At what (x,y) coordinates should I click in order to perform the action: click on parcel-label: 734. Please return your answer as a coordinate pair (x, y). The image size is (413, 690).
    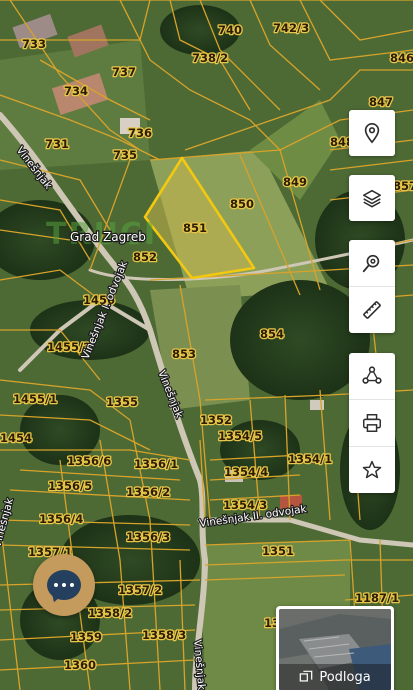
    Looking at the image, I should click on (76, 91).